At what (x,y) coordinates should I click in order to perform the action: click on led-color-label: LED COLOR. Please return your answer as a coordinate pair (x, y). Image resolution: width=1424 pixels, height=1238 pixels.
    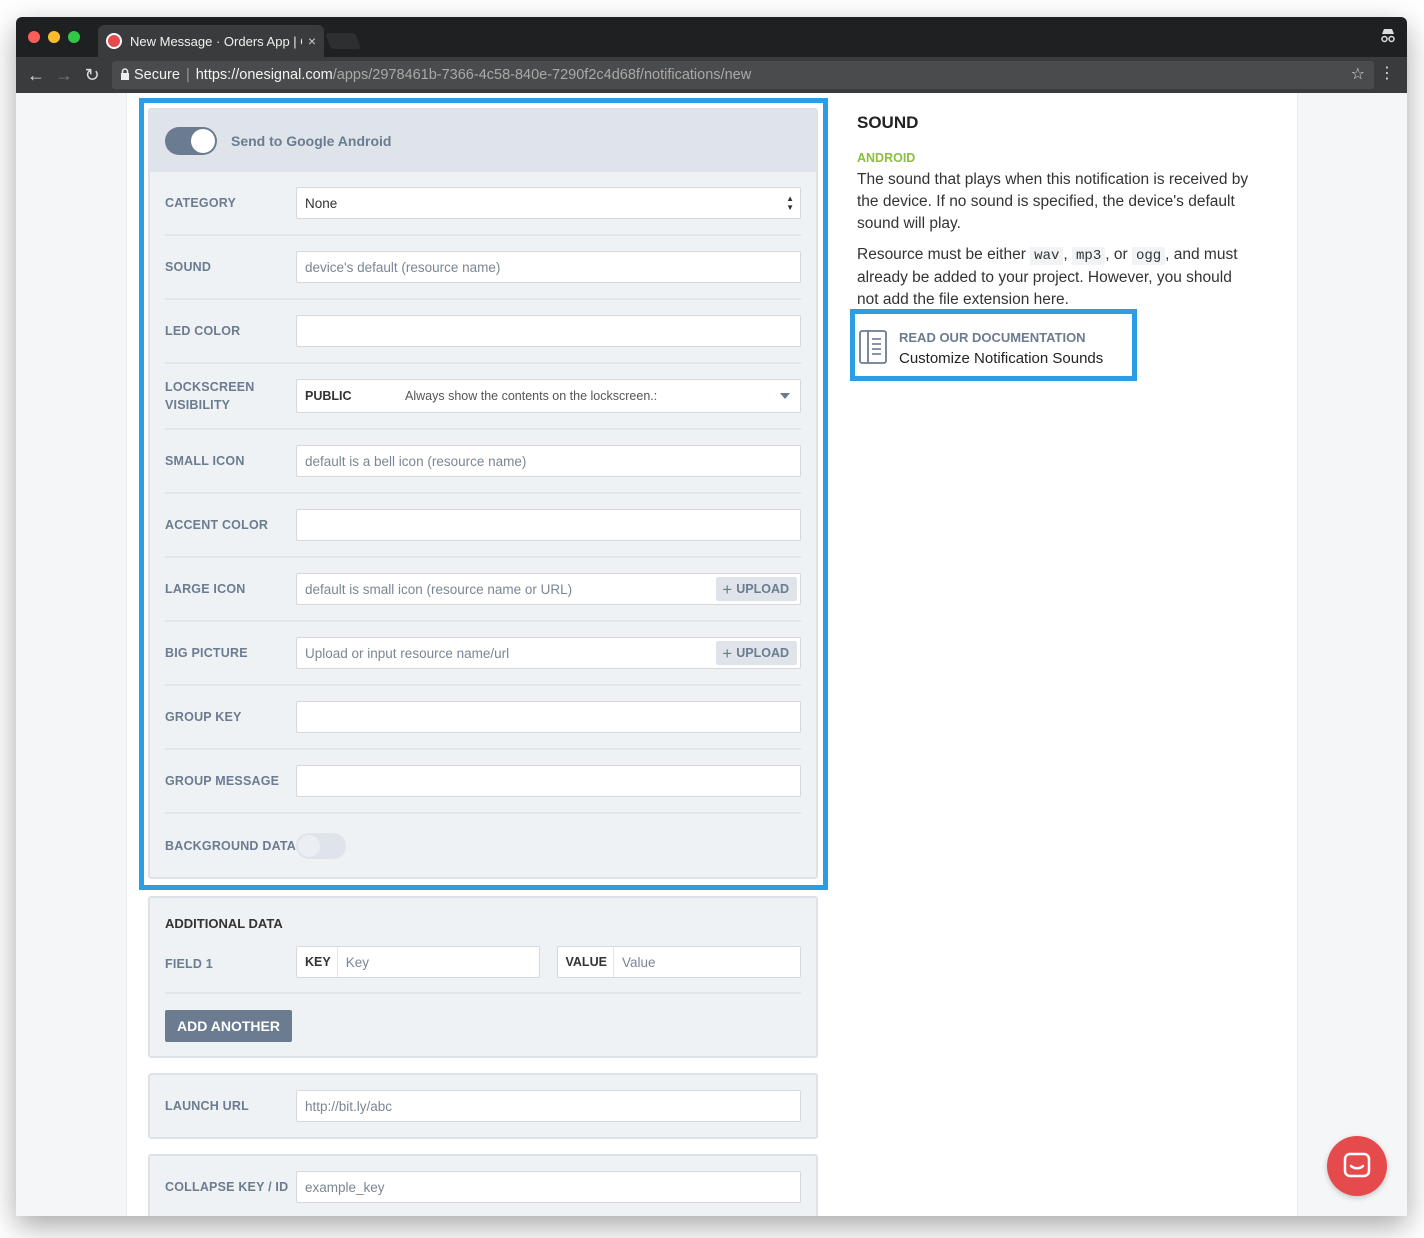
    Looking at the image, I should click on (203, 331).